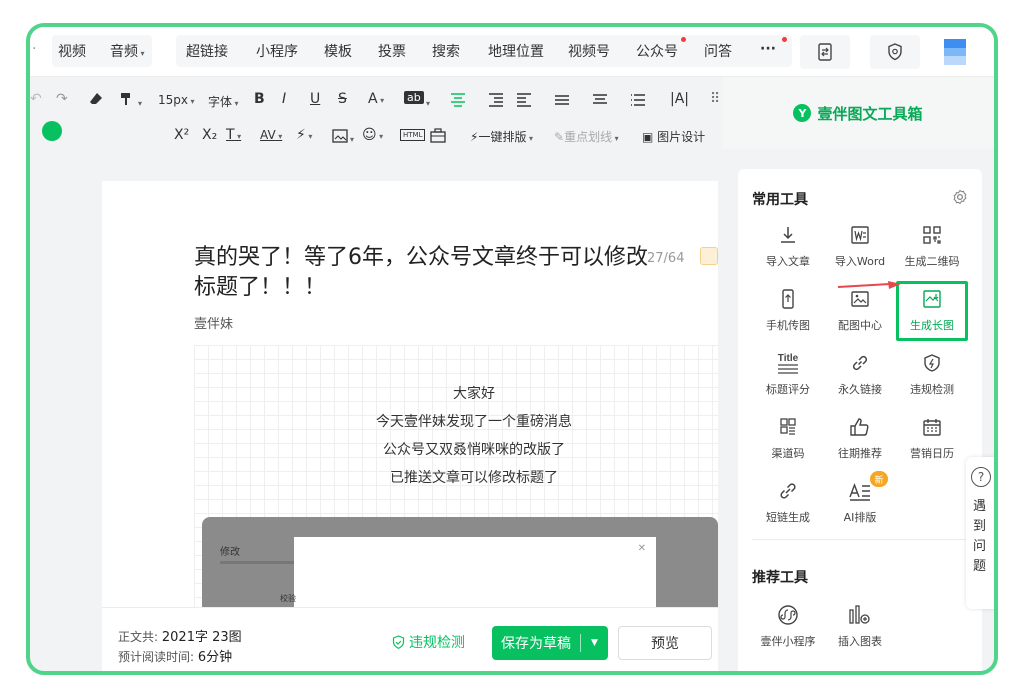 This screenshot has width=1024, height=698. What do you see at coordinates (259, 99) in the screenshot?
I see `bold-button: B` at bounding box center [259, 99].